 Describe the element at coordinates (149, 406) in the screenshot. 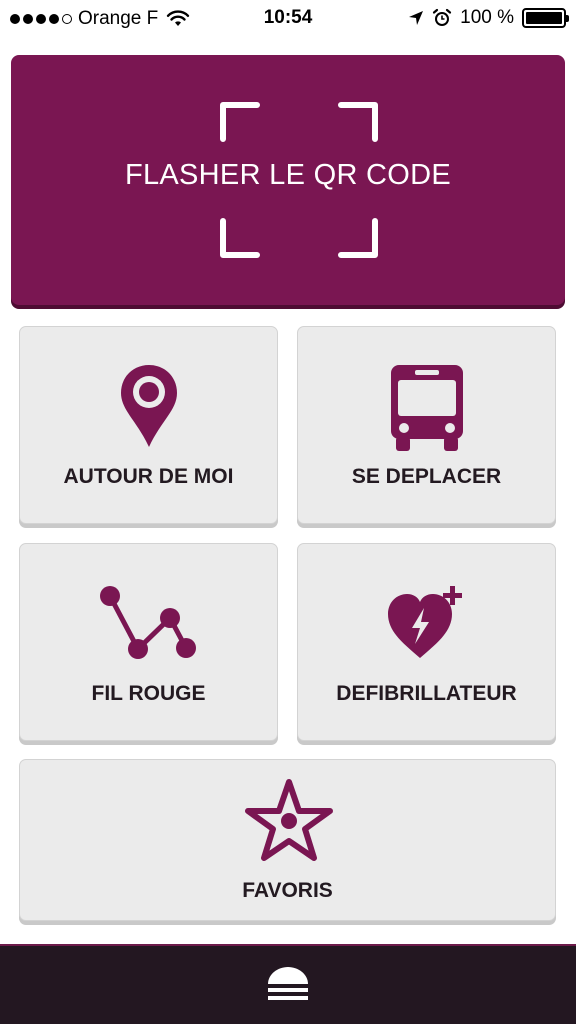

I see `map-pin-icon` at that location.